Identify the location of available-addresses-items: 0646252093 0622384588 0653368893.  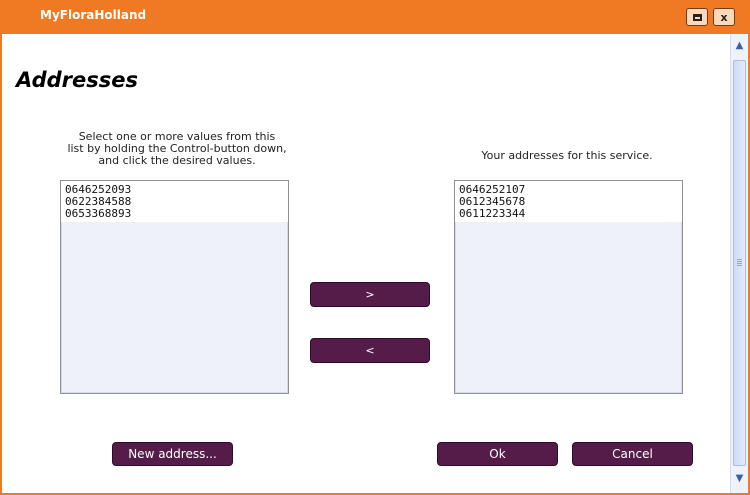
(174, 201).